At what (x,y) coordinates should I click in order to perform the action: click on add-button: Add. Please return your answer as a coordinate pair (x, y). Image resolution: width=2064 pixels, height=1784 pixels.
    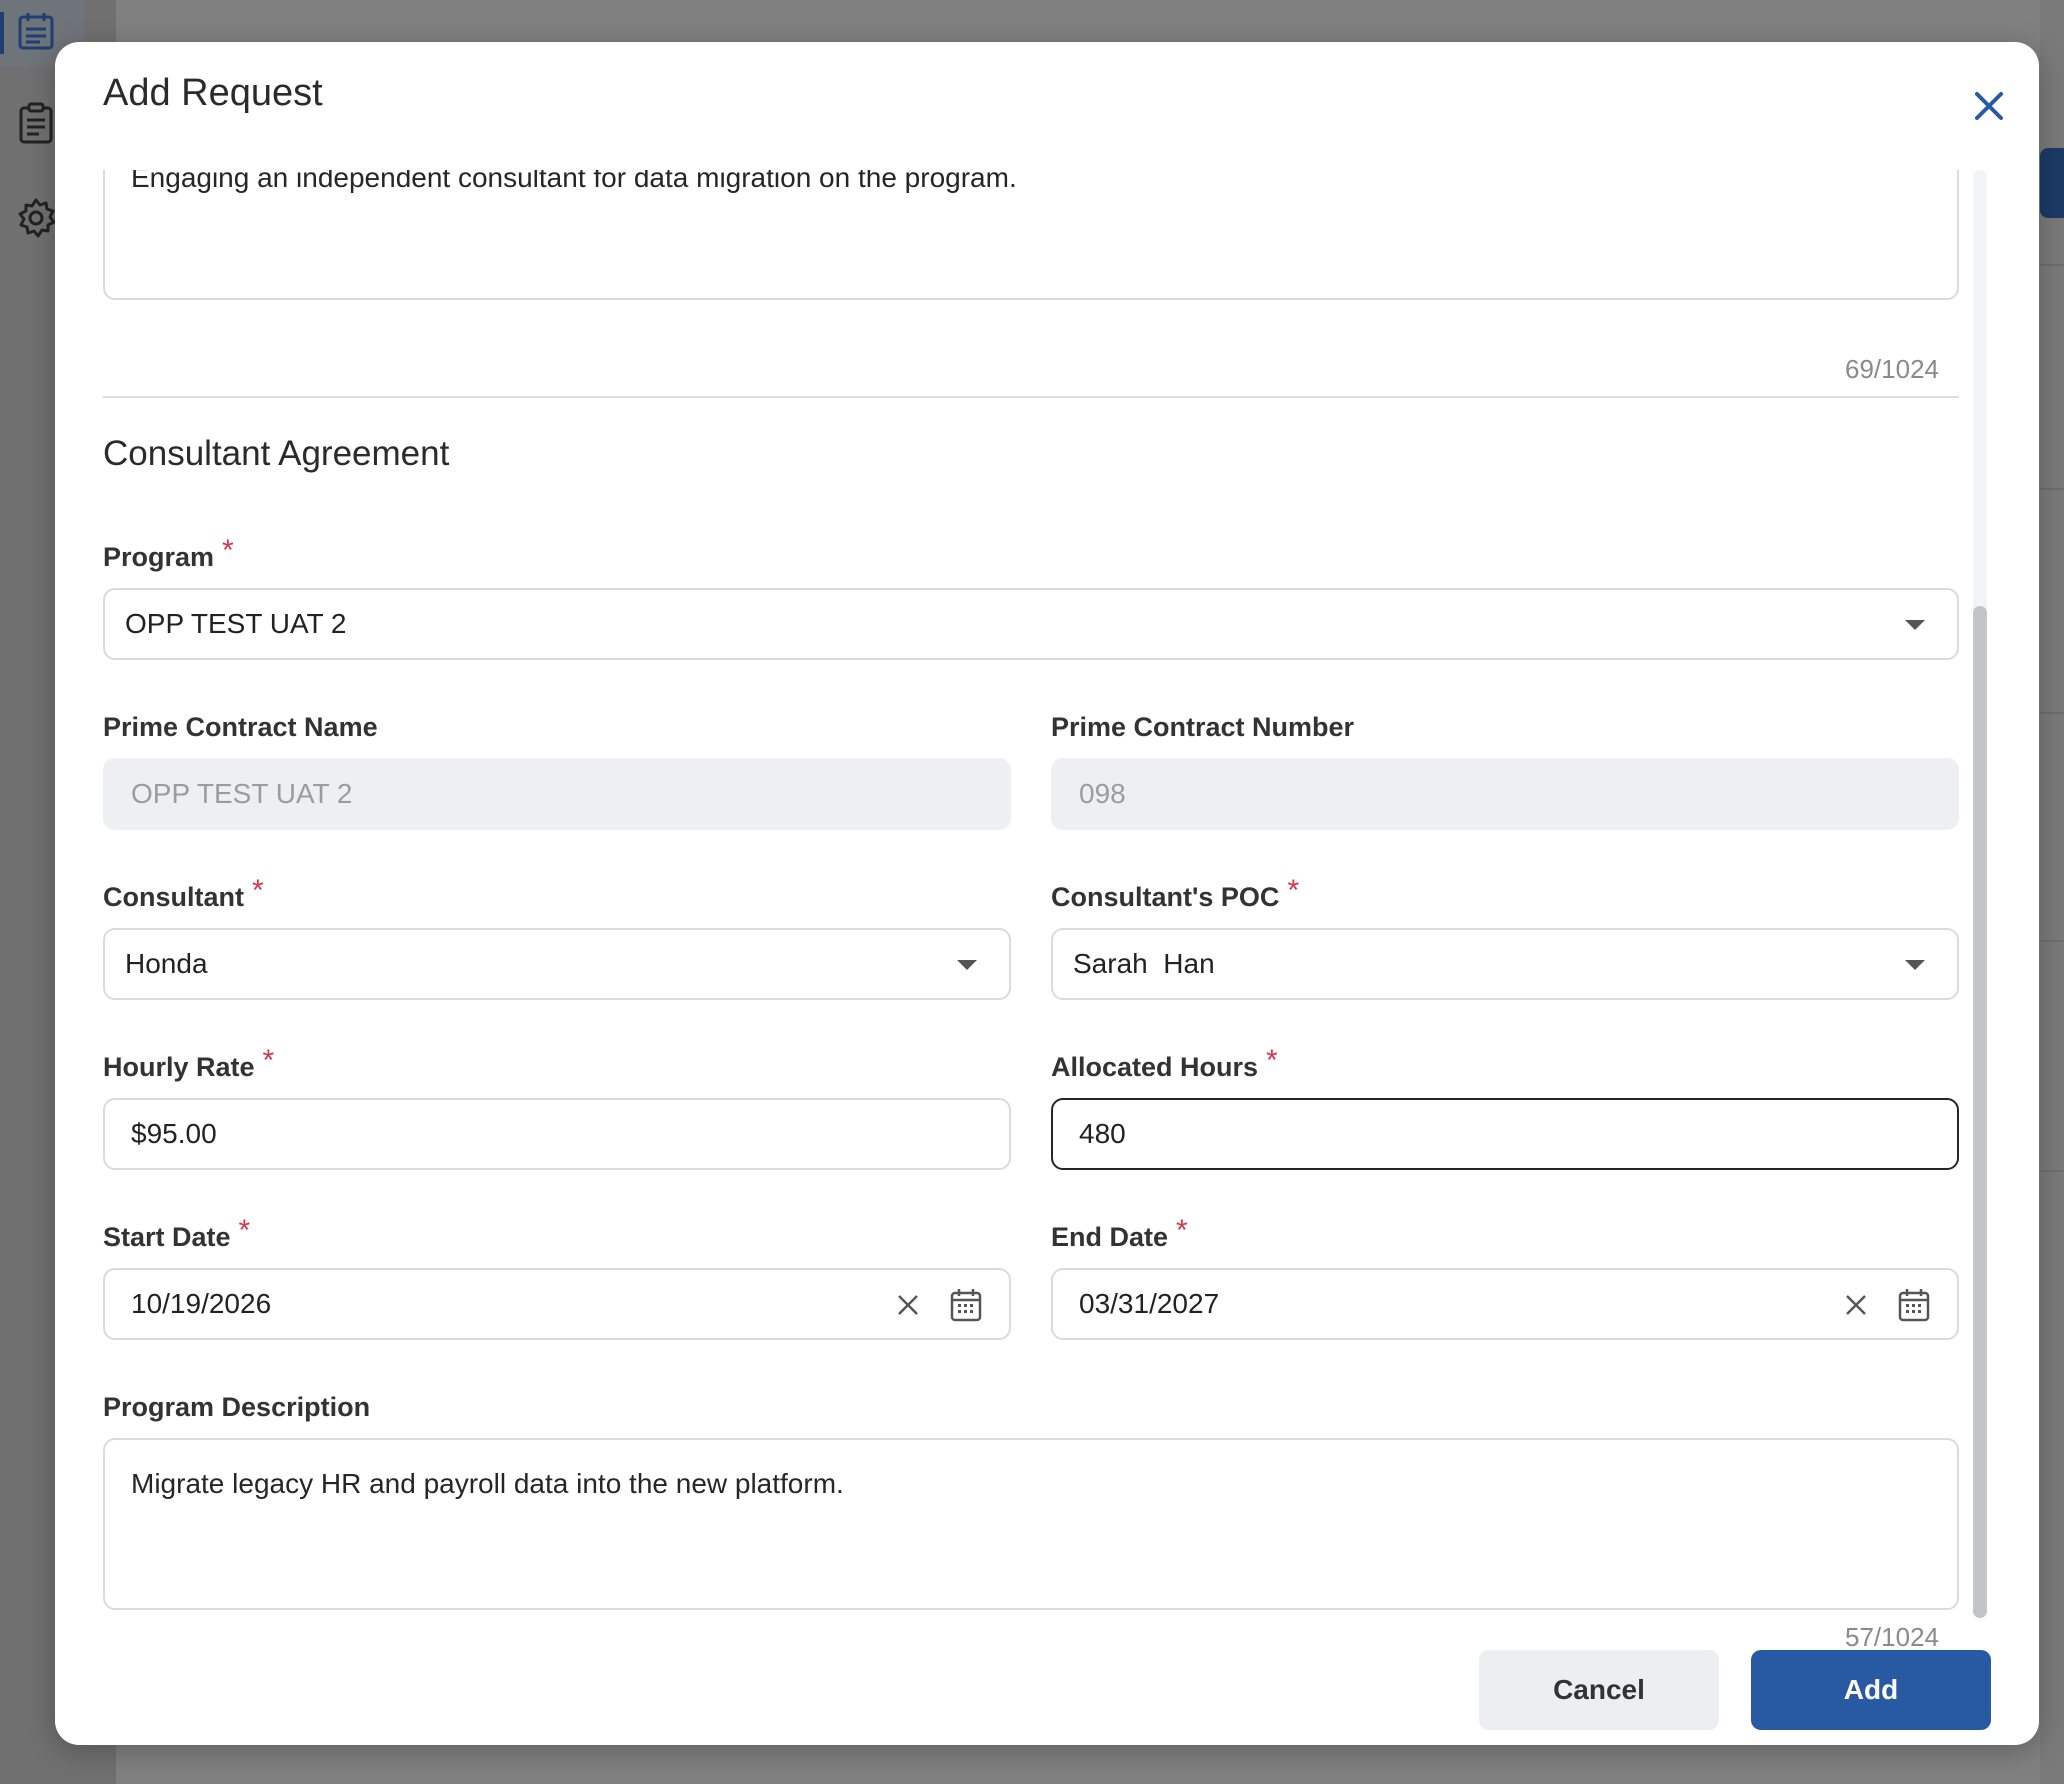
    Looking at the image, I should click on (1871, 1690).